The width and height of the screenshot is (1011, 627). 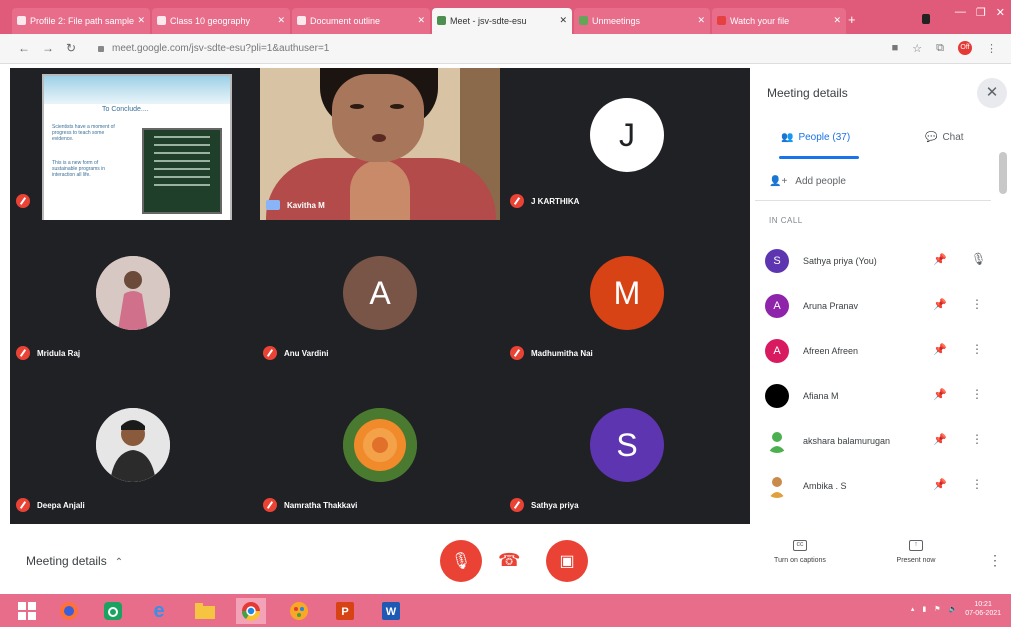 What do you see at coordinates (992, 93) in the screenshot?
I see `close-panel-icon: ✕` at bounding box center [992, 93].